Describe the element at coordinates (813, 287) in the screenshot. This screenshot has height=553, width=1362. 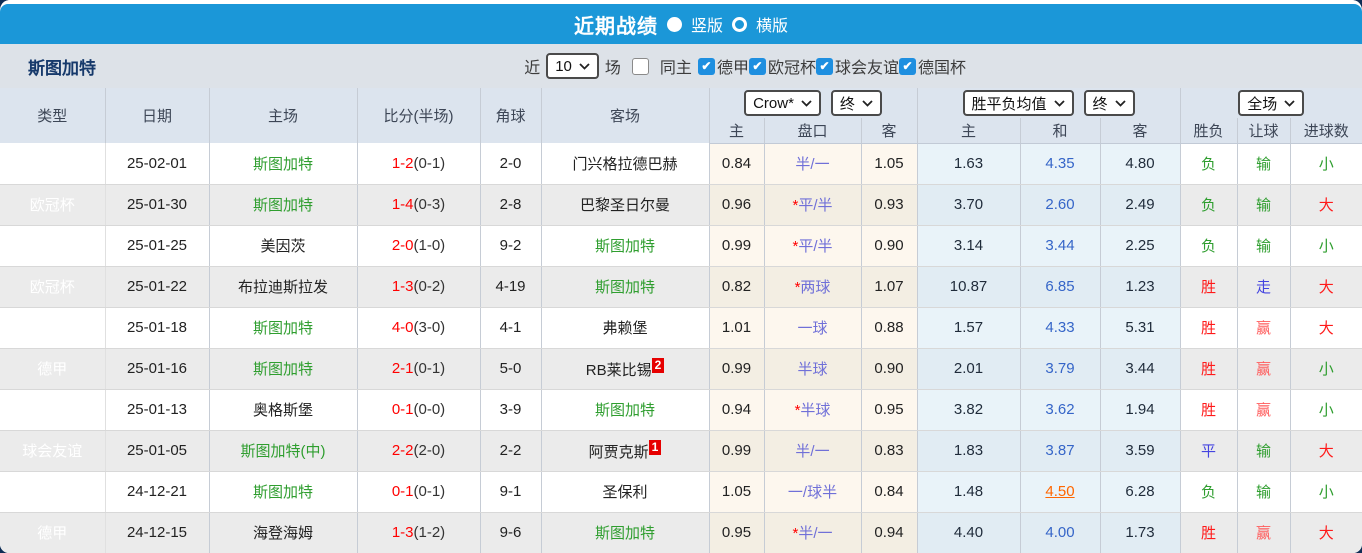
I see `handicap-cell: *两球` at that location.